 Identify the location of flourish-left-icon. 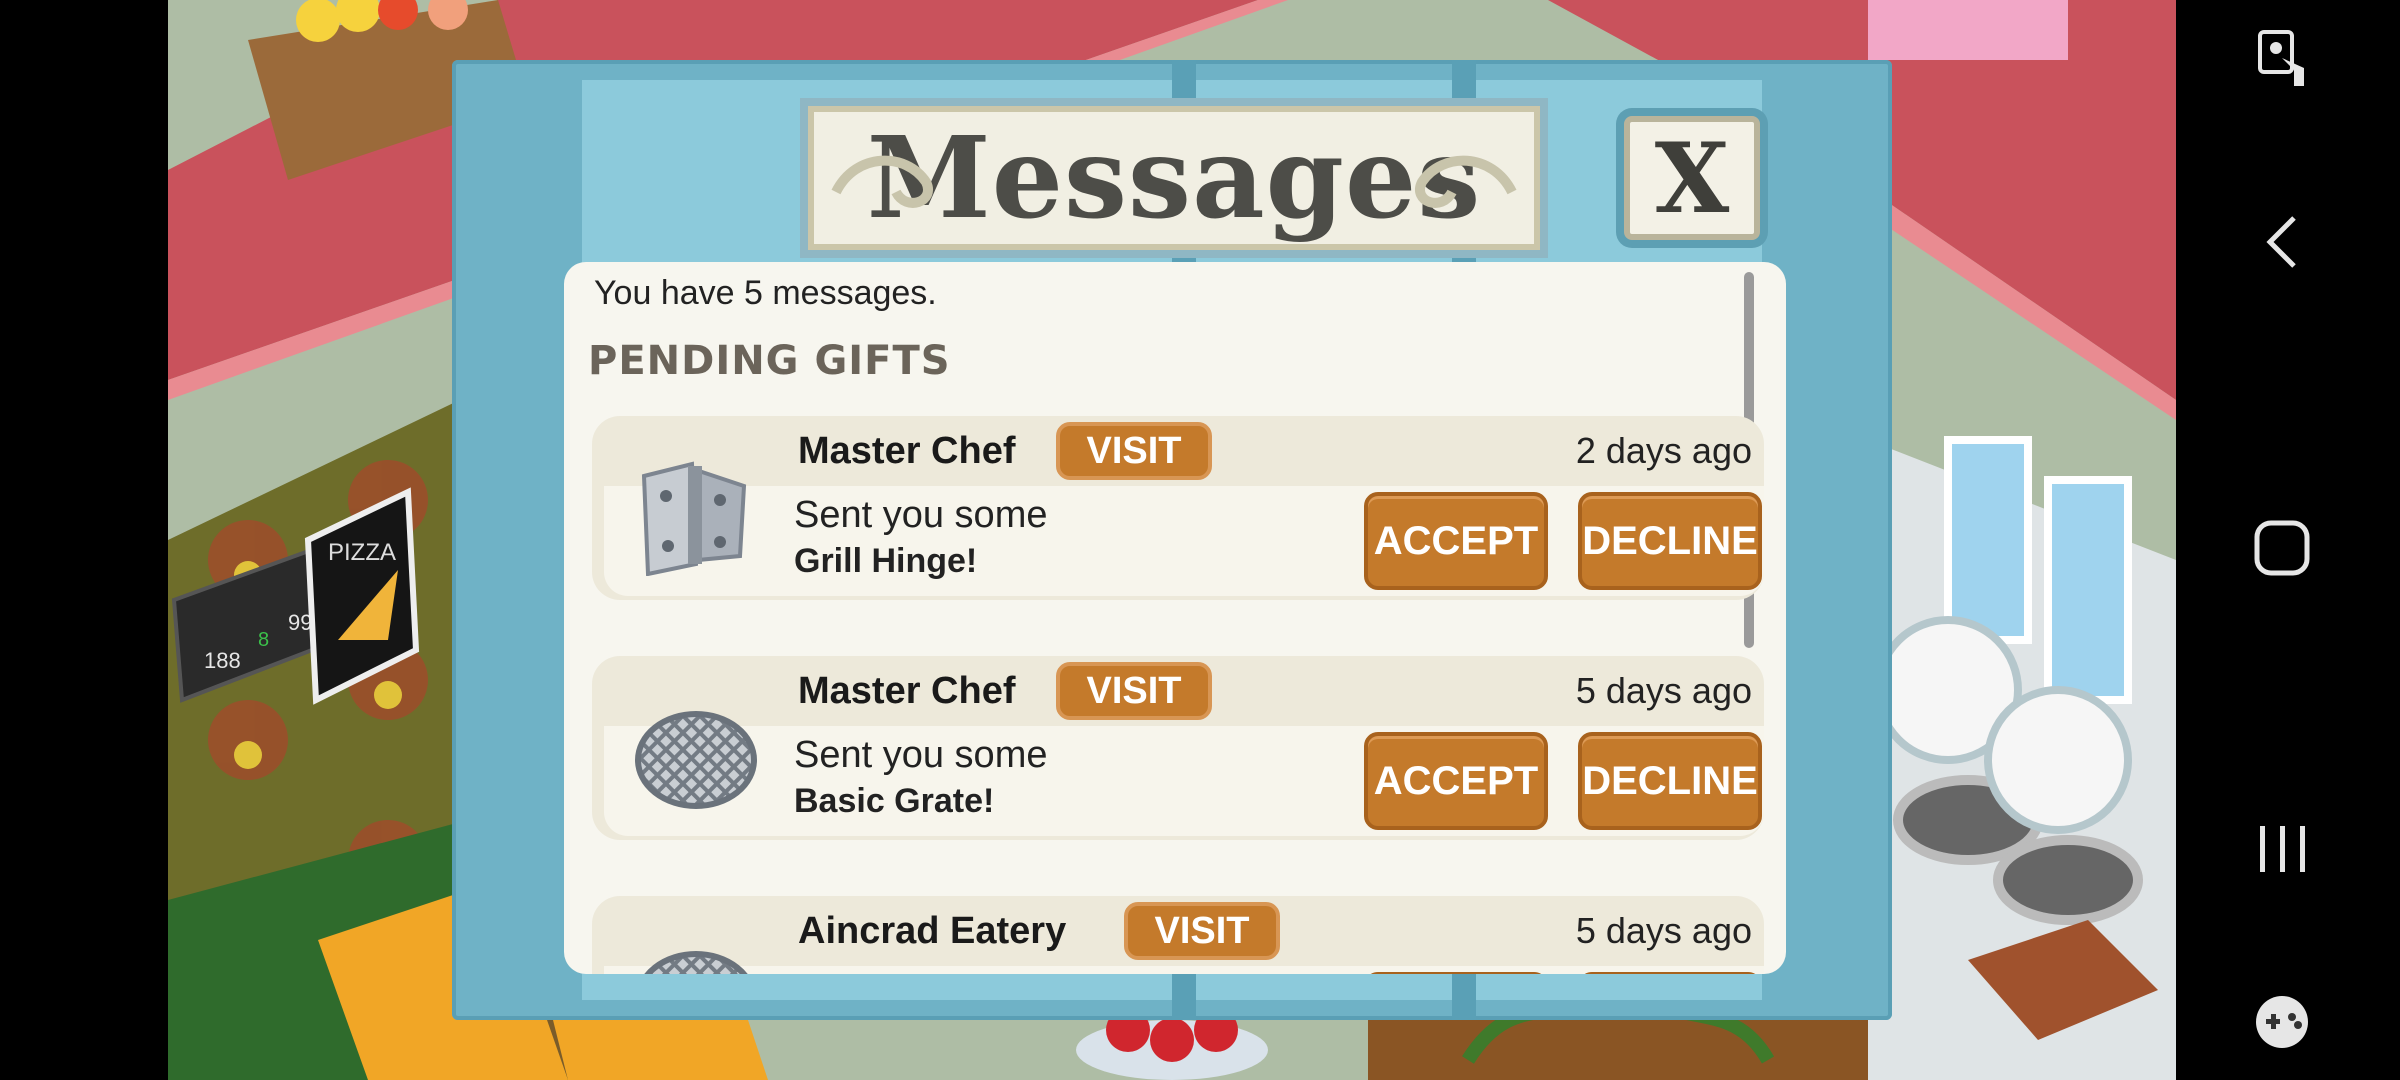
(882, 181).